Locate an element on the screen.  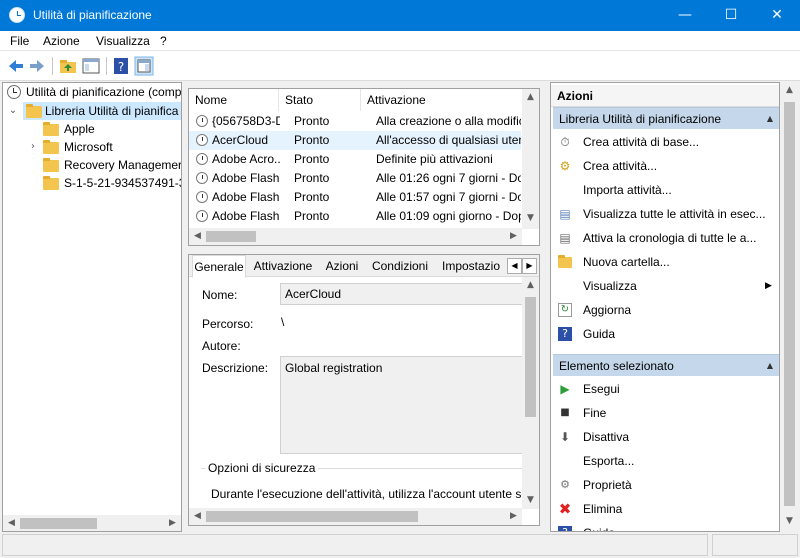
task-list-vertical-scrollbar: ▲ ▼ is located at coordinates (530, 159).